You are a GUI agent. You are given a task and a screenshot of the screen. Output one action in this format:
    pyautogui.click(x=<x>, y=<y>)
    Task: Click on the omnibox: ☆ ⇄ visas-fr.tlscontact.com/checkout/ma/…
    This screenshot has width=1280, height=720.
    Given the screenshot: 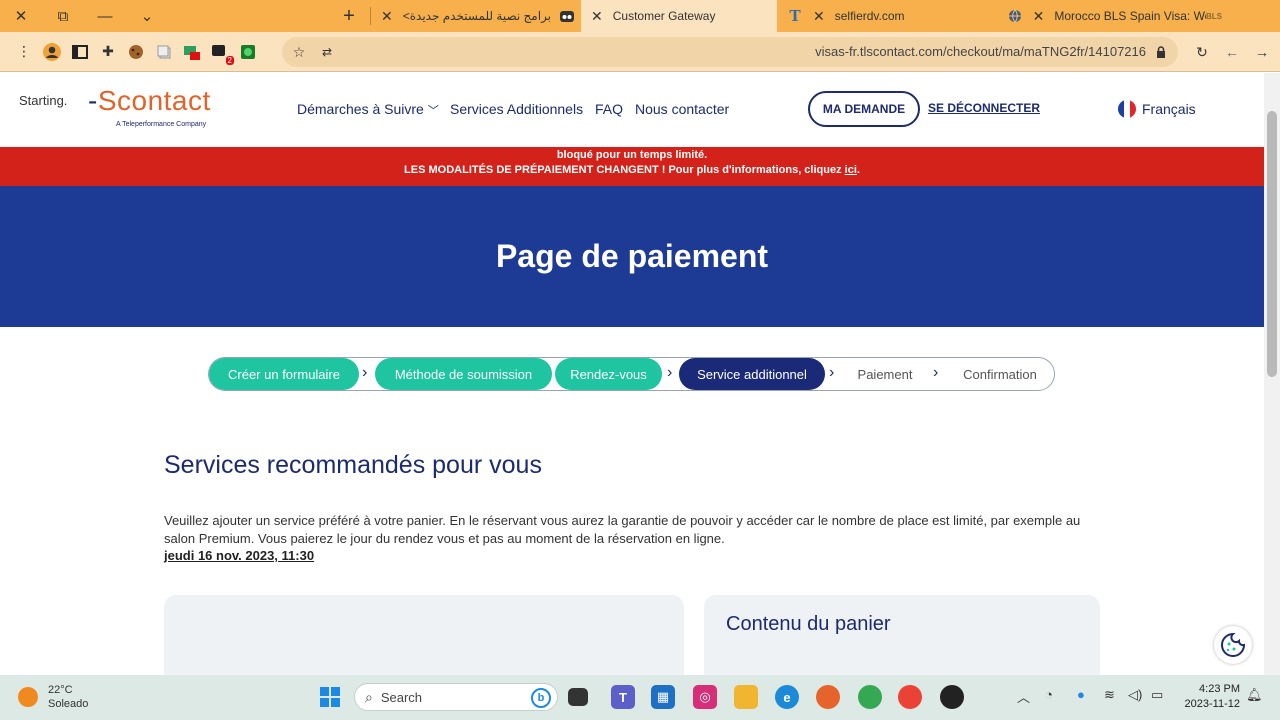 What is the action you would take?
    pyautogui.click(x=730, y=52)
    